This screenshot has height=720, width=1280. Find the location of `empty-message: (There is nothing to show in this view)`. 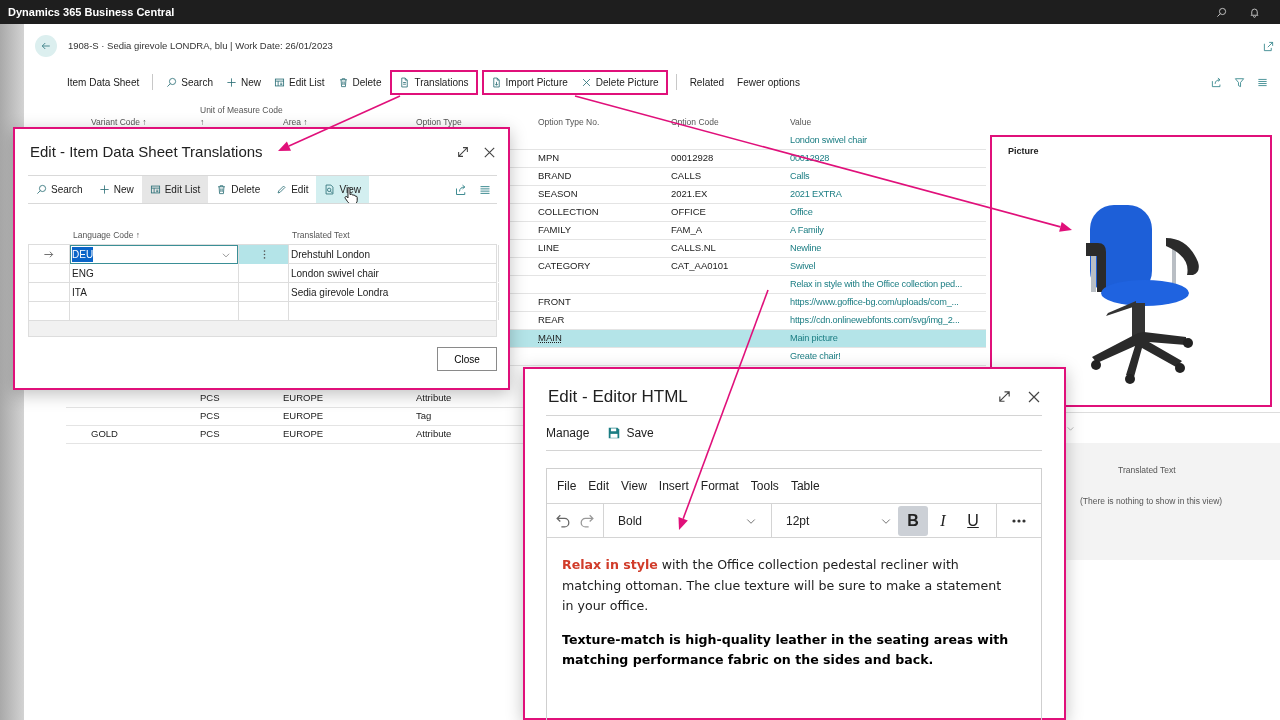

empty-message: (There is nothing to show in this view) is located at coordinates (1151, 501).